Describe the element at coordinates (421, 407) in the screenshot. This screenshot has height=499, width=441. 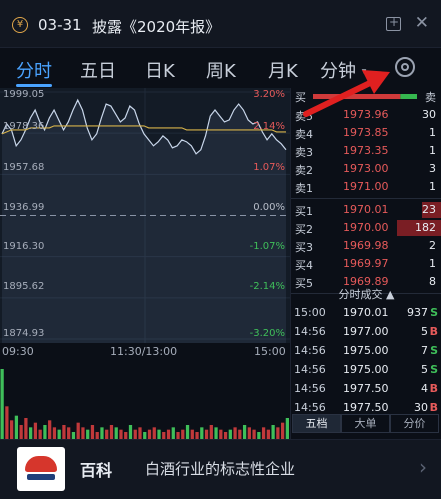
I see `trade-volume: 30` at that location.